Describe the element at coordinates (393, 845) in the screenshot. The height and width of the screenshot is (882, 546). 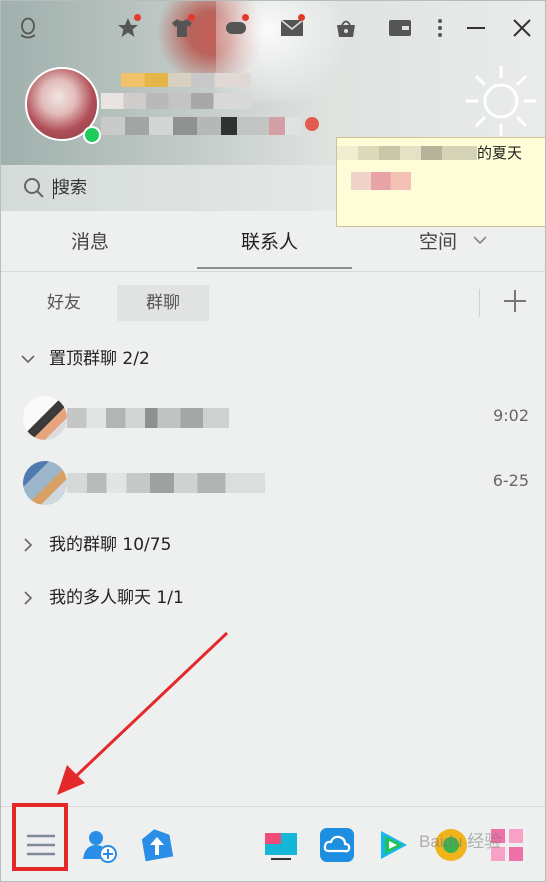
I see `tencent-video-icon` at that location.